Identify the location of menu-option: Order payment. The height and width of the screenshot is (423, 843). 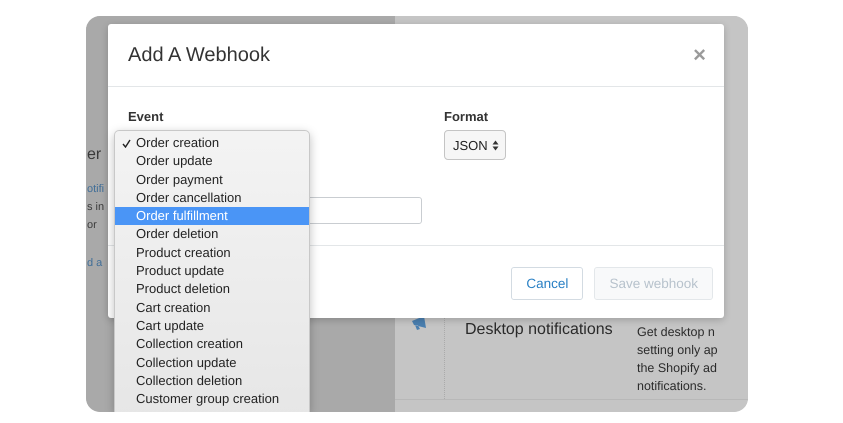
(212, 179).